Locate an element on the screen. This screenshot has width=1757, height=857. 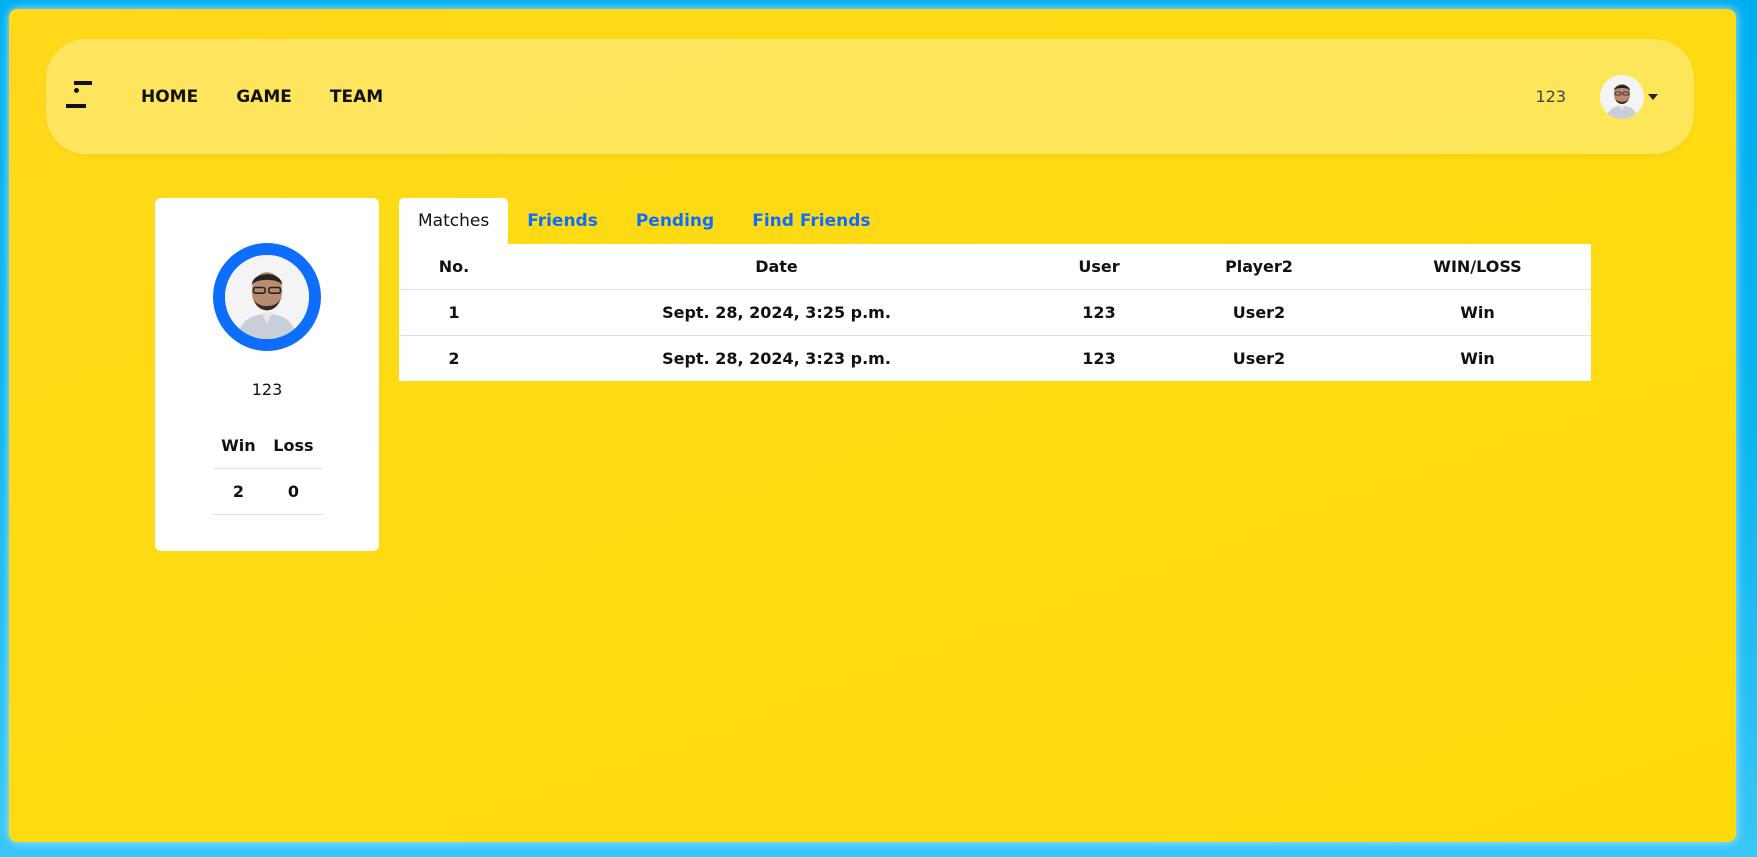
match-number: 1 is located at coordinates (454, 312).